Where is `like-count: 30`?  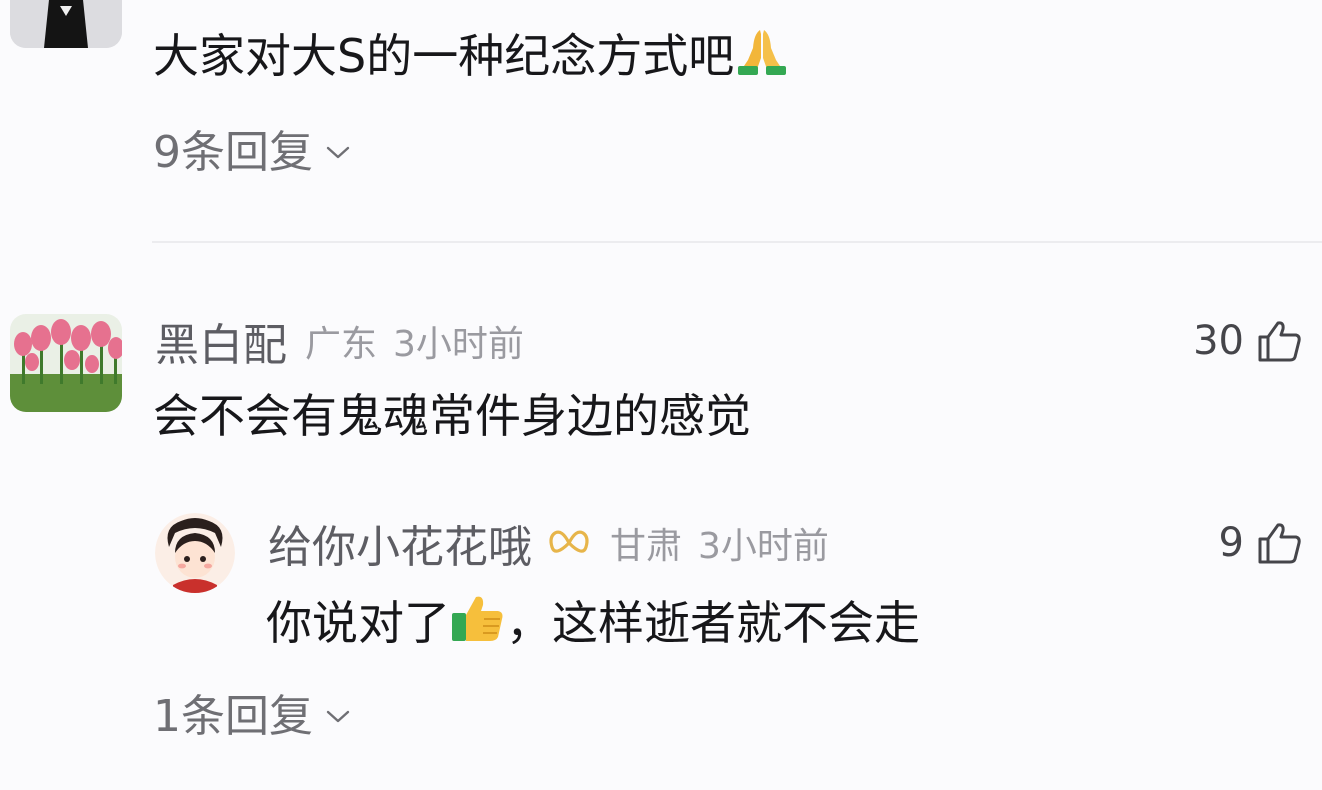
like-count: 30 is located at coordinates (1218, 341).